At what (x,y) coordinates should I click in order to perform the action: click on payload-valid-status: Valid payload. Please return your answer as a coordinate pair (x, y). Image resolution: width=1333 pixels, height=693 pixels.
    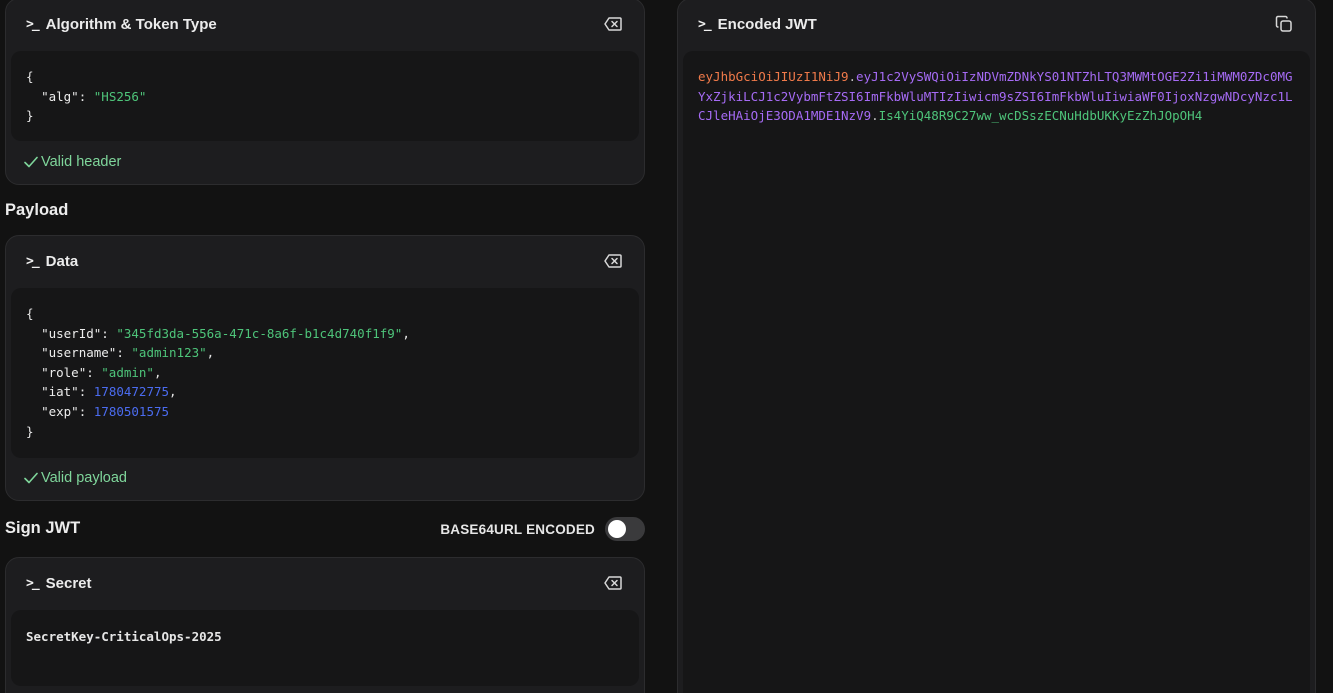
    Looking at the image, I should click on (75, 478).